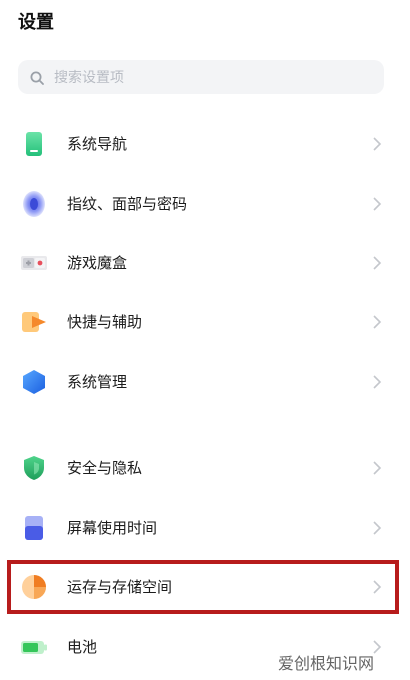 This screenshot has width=410, height=680. Describe the element at coordinates (34, 322) in the screenshot. I see `shortcut-icon` at that location.